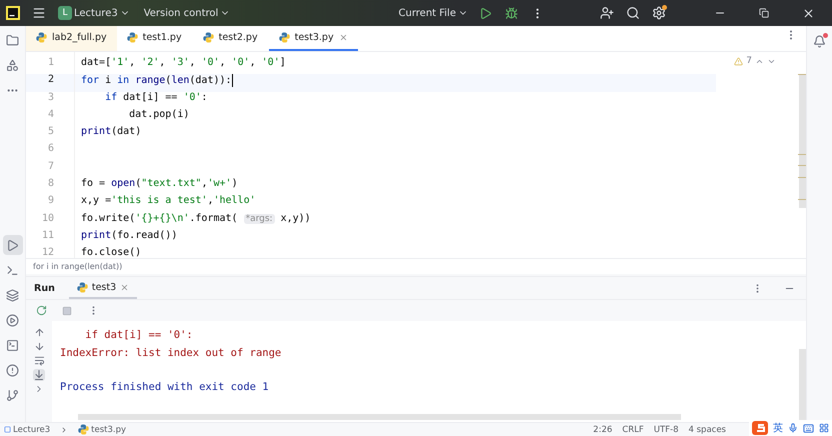  What do you see at coordinates (47, 253) in the screenshot?
I see `line-number: 12` at bounding box center [47, 253].